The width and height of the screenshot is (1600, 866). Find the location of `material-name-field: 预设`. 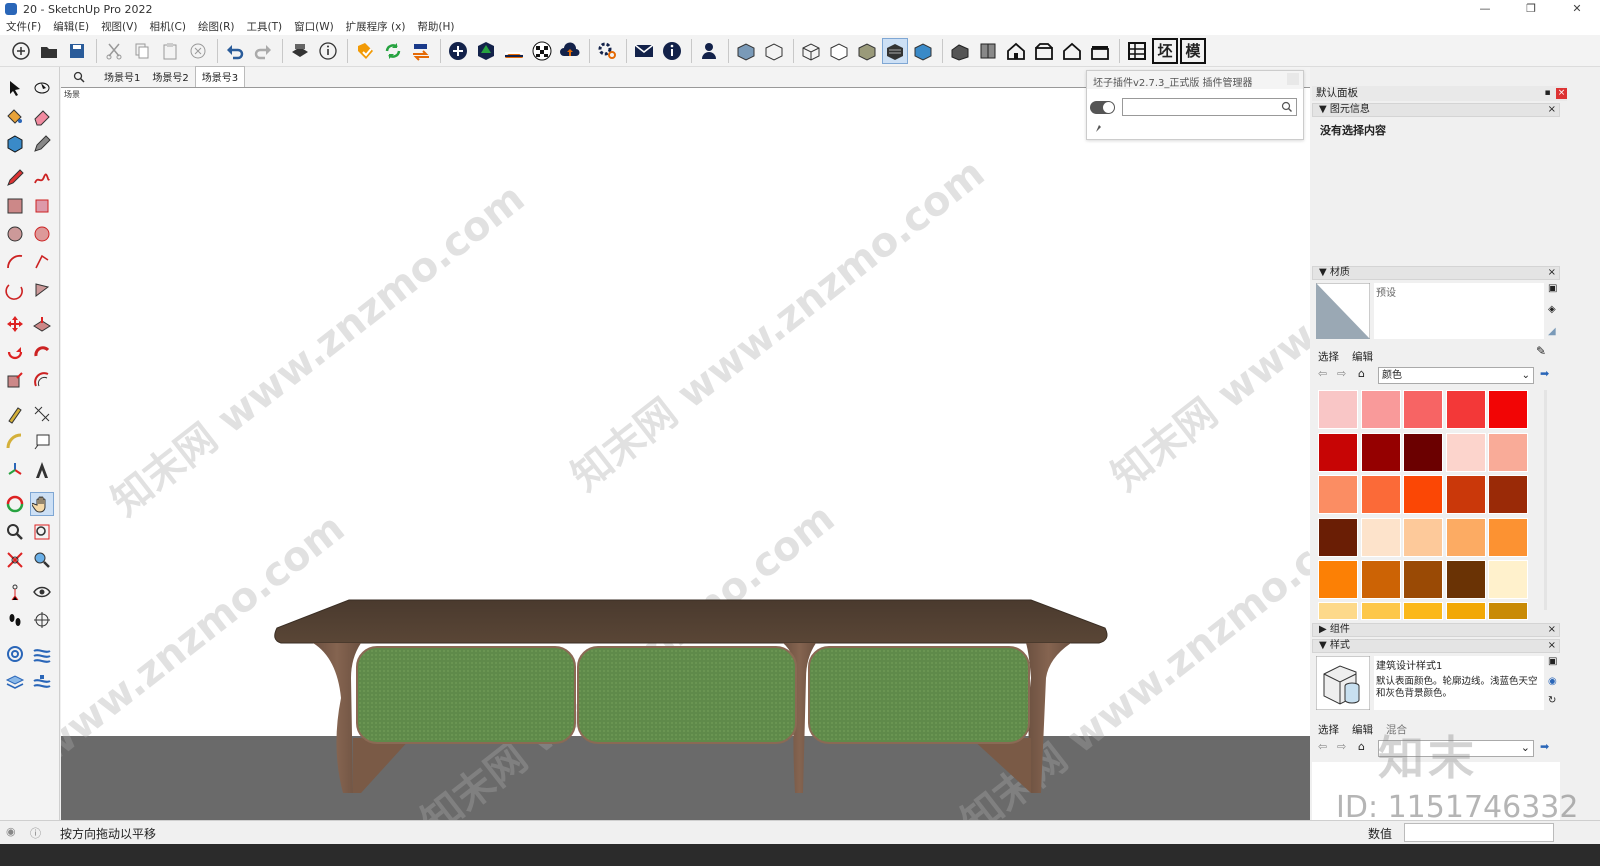

material-name-field: 预设 is located at coordinates (1459, 311).